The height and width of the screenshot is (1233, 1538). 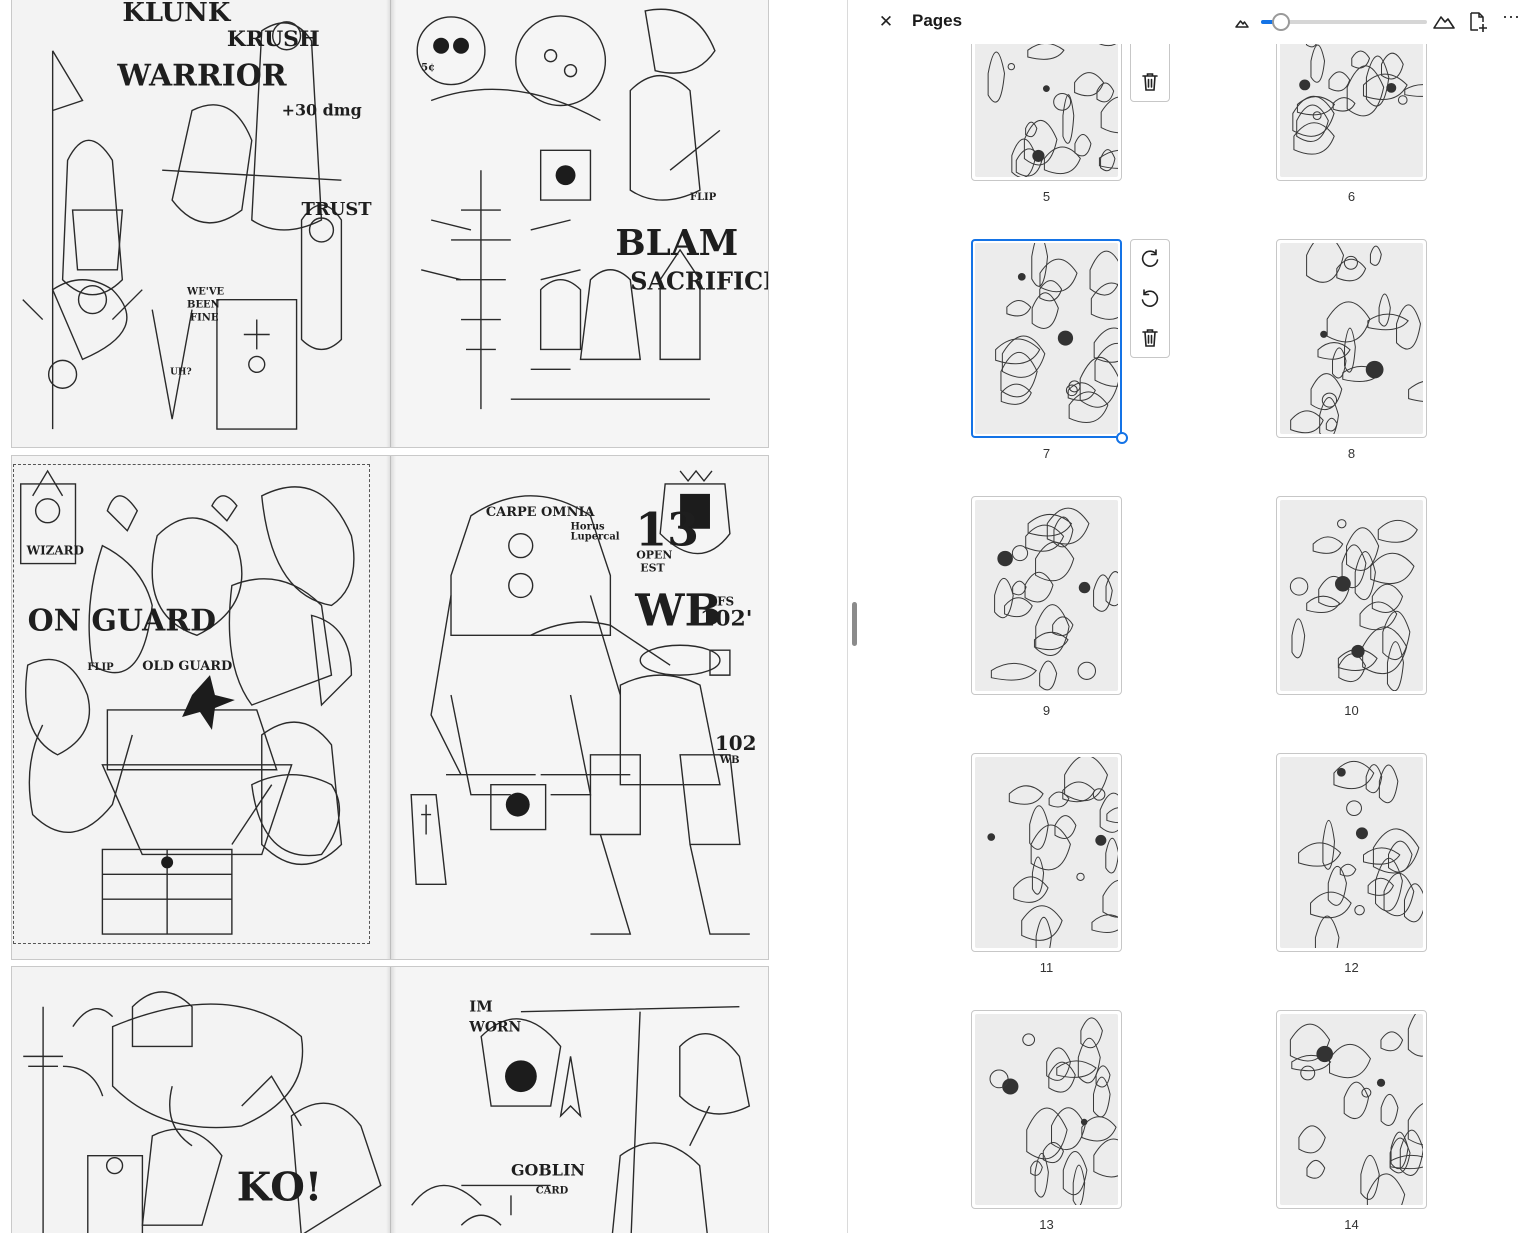 I want to click on more-options-button: ⋯, so click(x=1512, y=19).